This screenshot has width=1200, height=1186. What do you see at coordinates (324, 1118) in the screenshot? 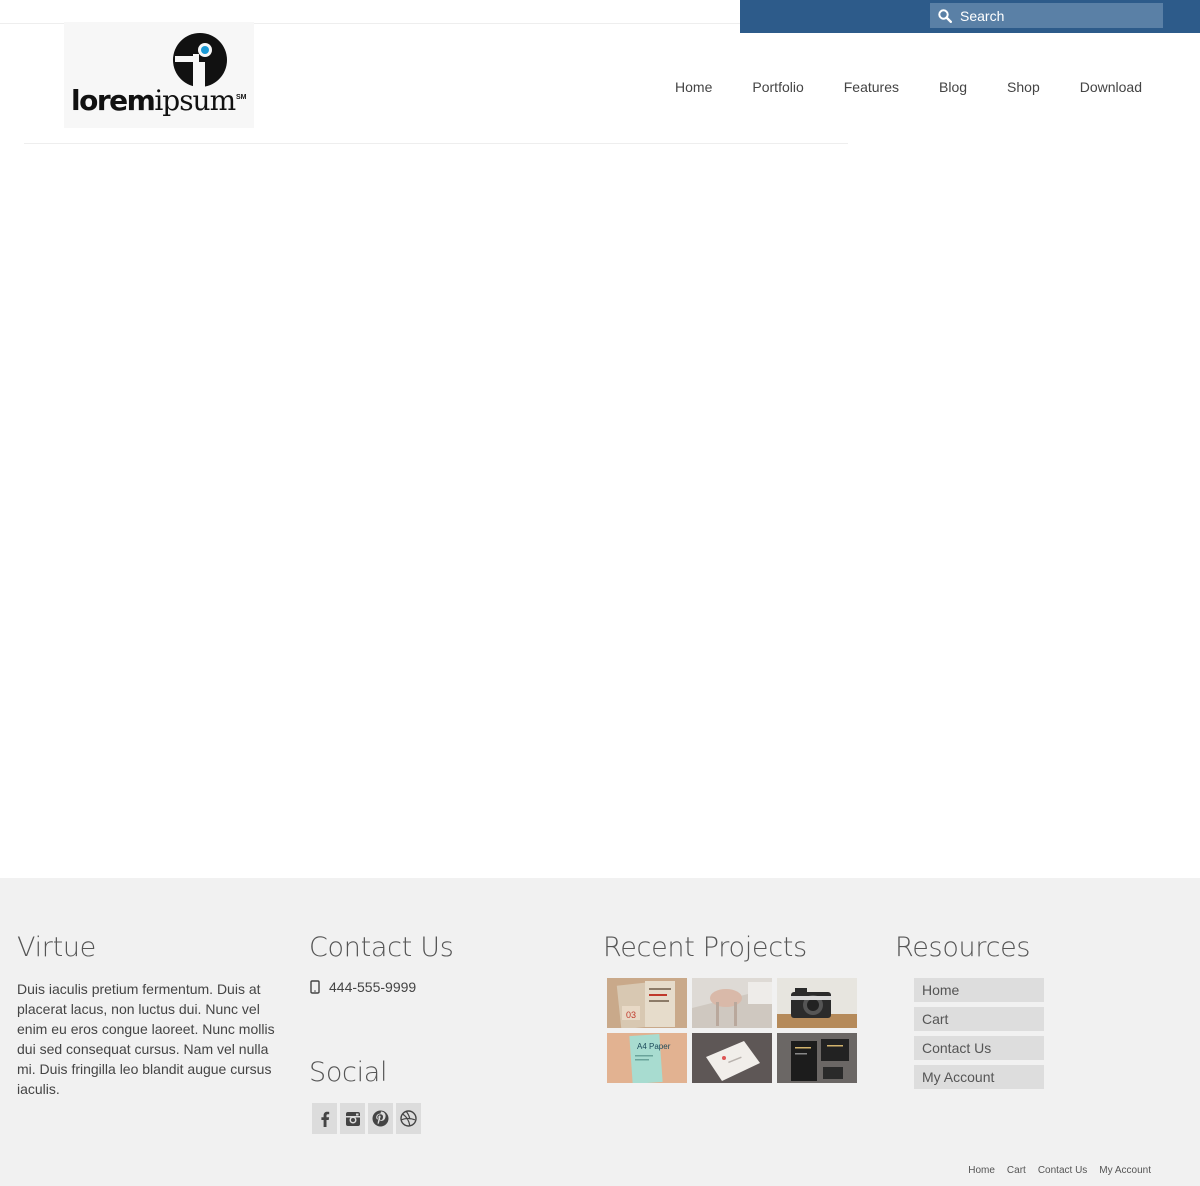
I see `facebook-icon` at bounding box center [324, 1118].